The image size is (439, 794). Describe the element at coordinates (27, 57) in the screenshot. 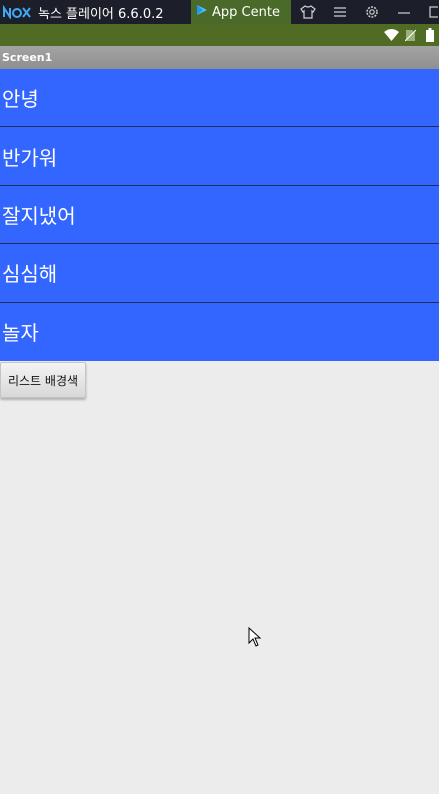

I see `screen-title: Screen1` at that location.